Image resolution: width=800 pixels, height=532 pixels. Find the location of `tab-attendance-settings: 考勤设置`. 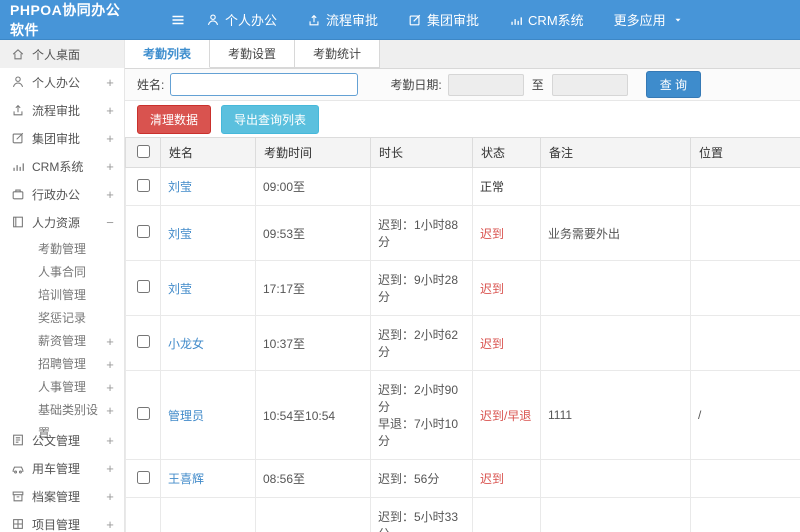

tab-attendance-settings: 考勤设置 is located at coordinates (253, 54).